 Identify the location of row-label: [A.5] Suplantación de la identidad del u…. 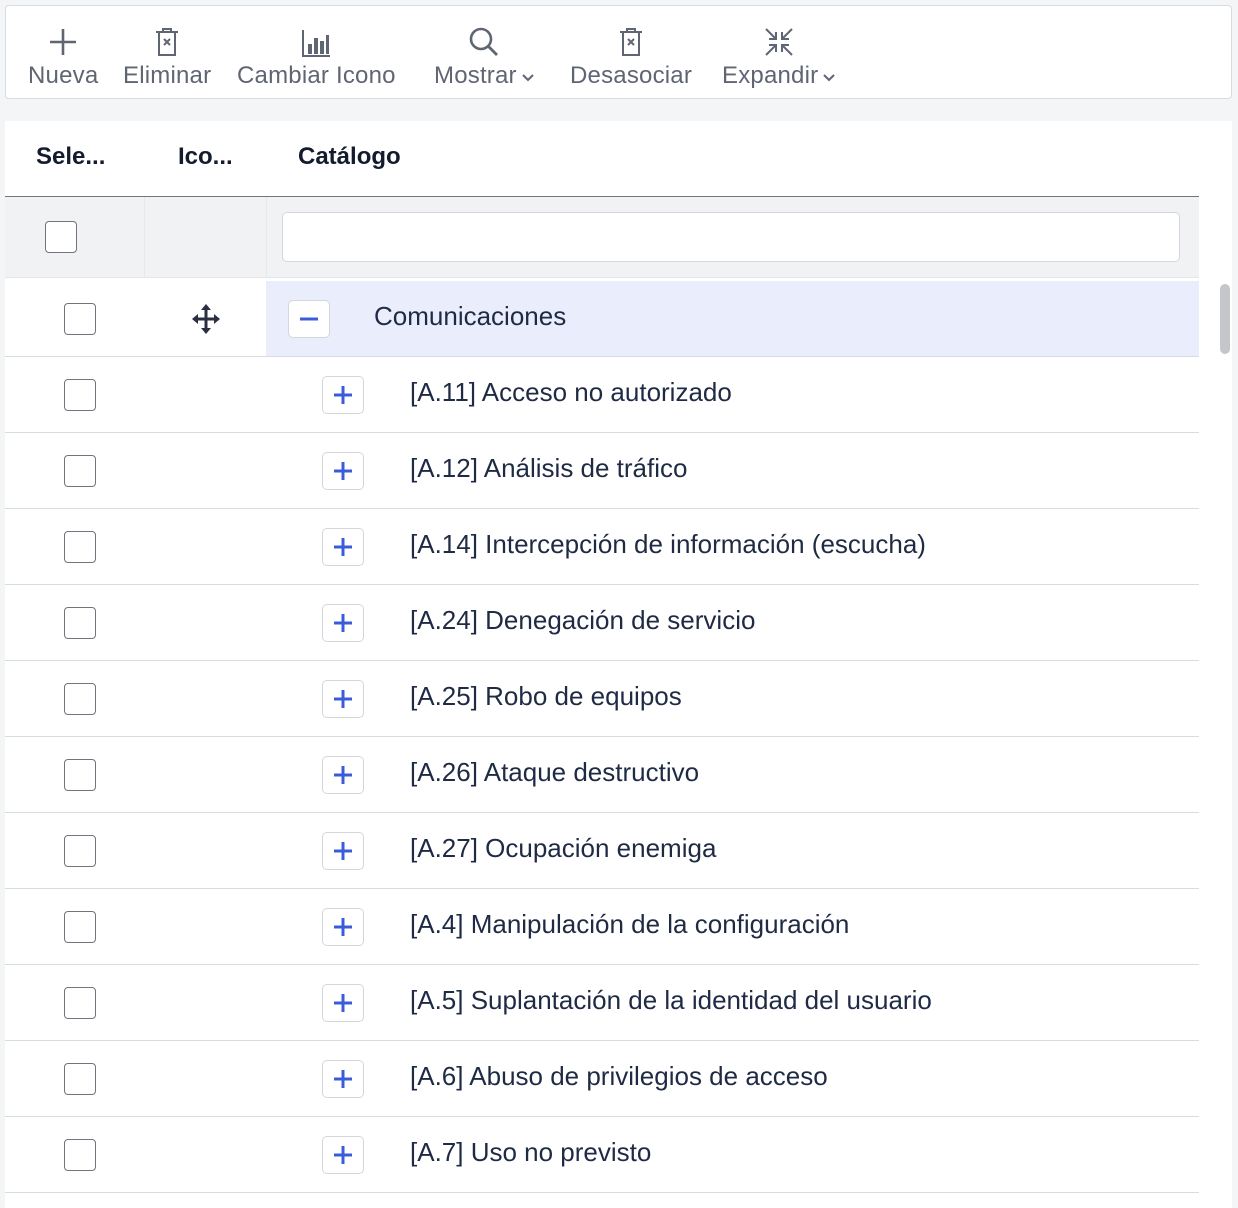
(671, 1000).